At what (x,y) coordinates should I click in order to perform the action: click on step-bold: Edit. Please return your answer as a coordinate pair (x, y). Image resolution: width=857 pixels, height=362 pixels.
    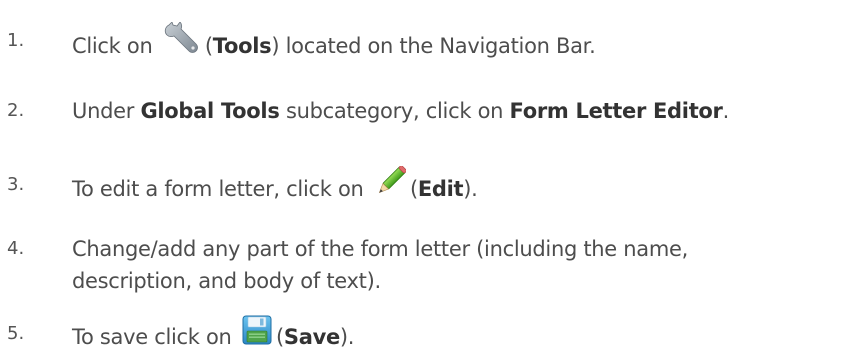
    Looking at the image, I should click on (440, 189).